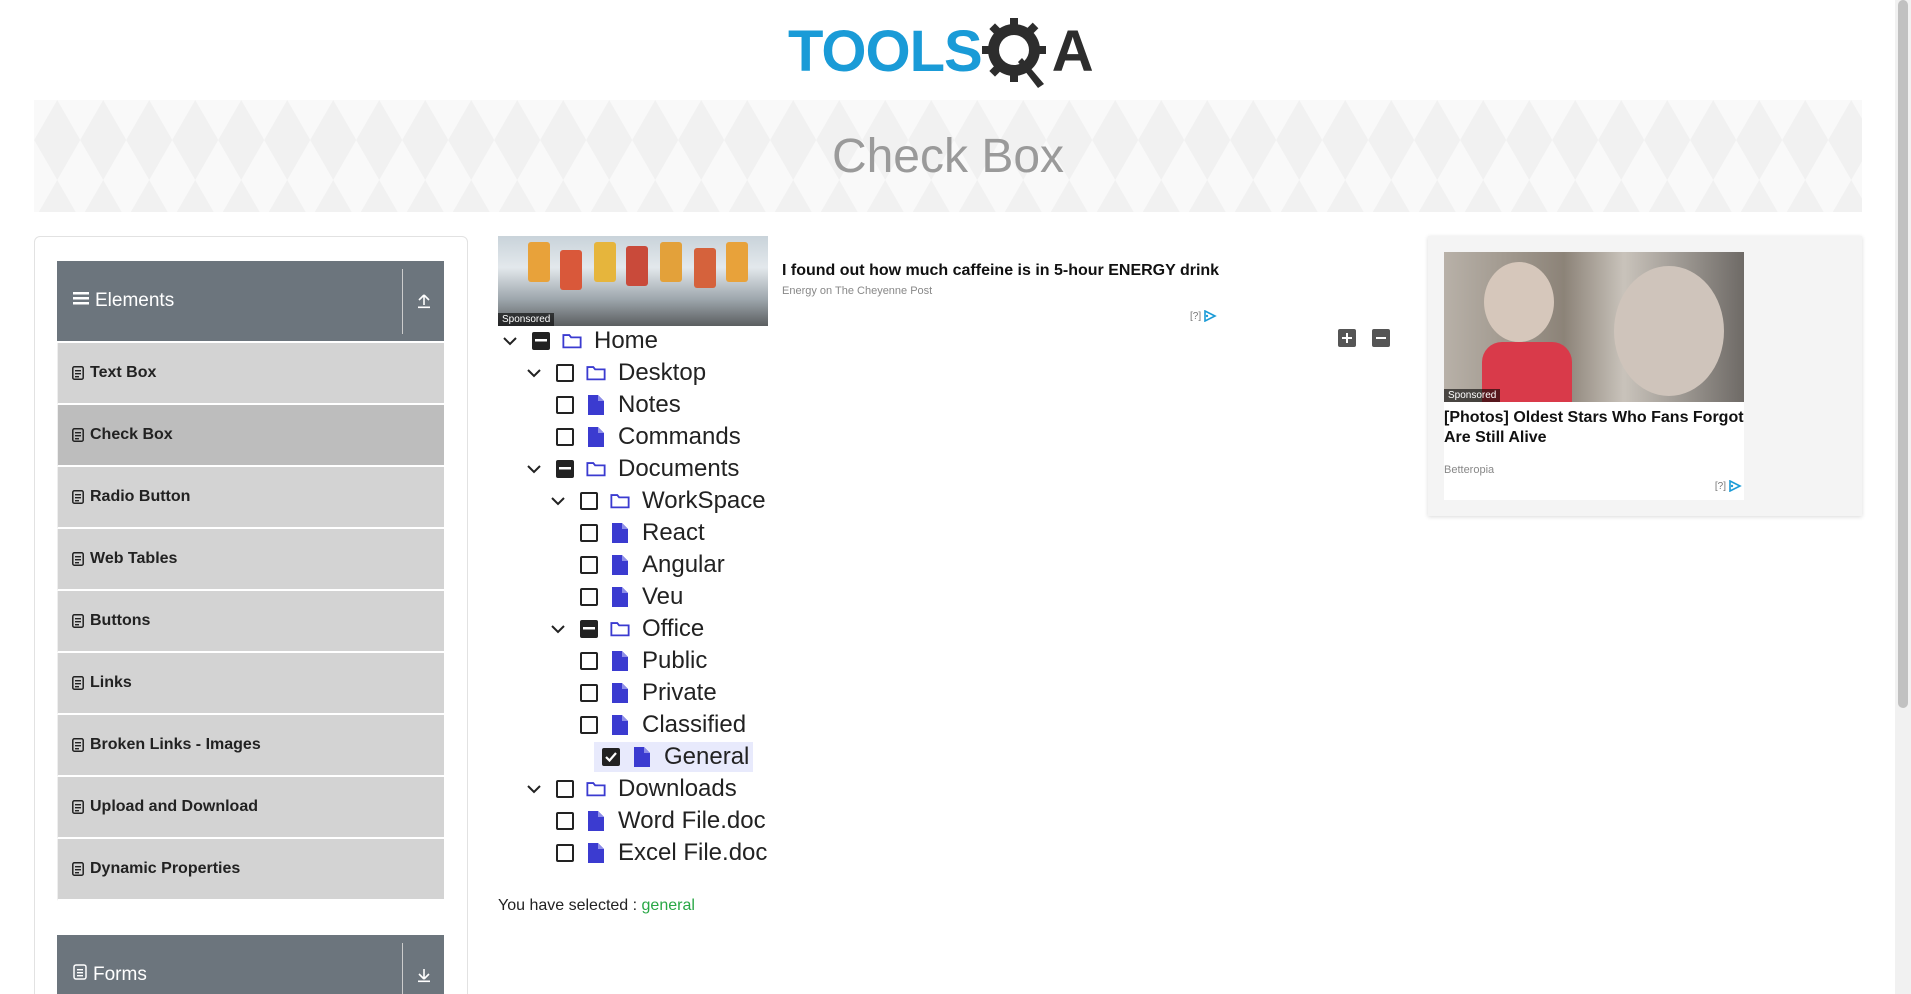 The image size is (1911, 994). I want to click on node-label: Classified, so click(694, 724).